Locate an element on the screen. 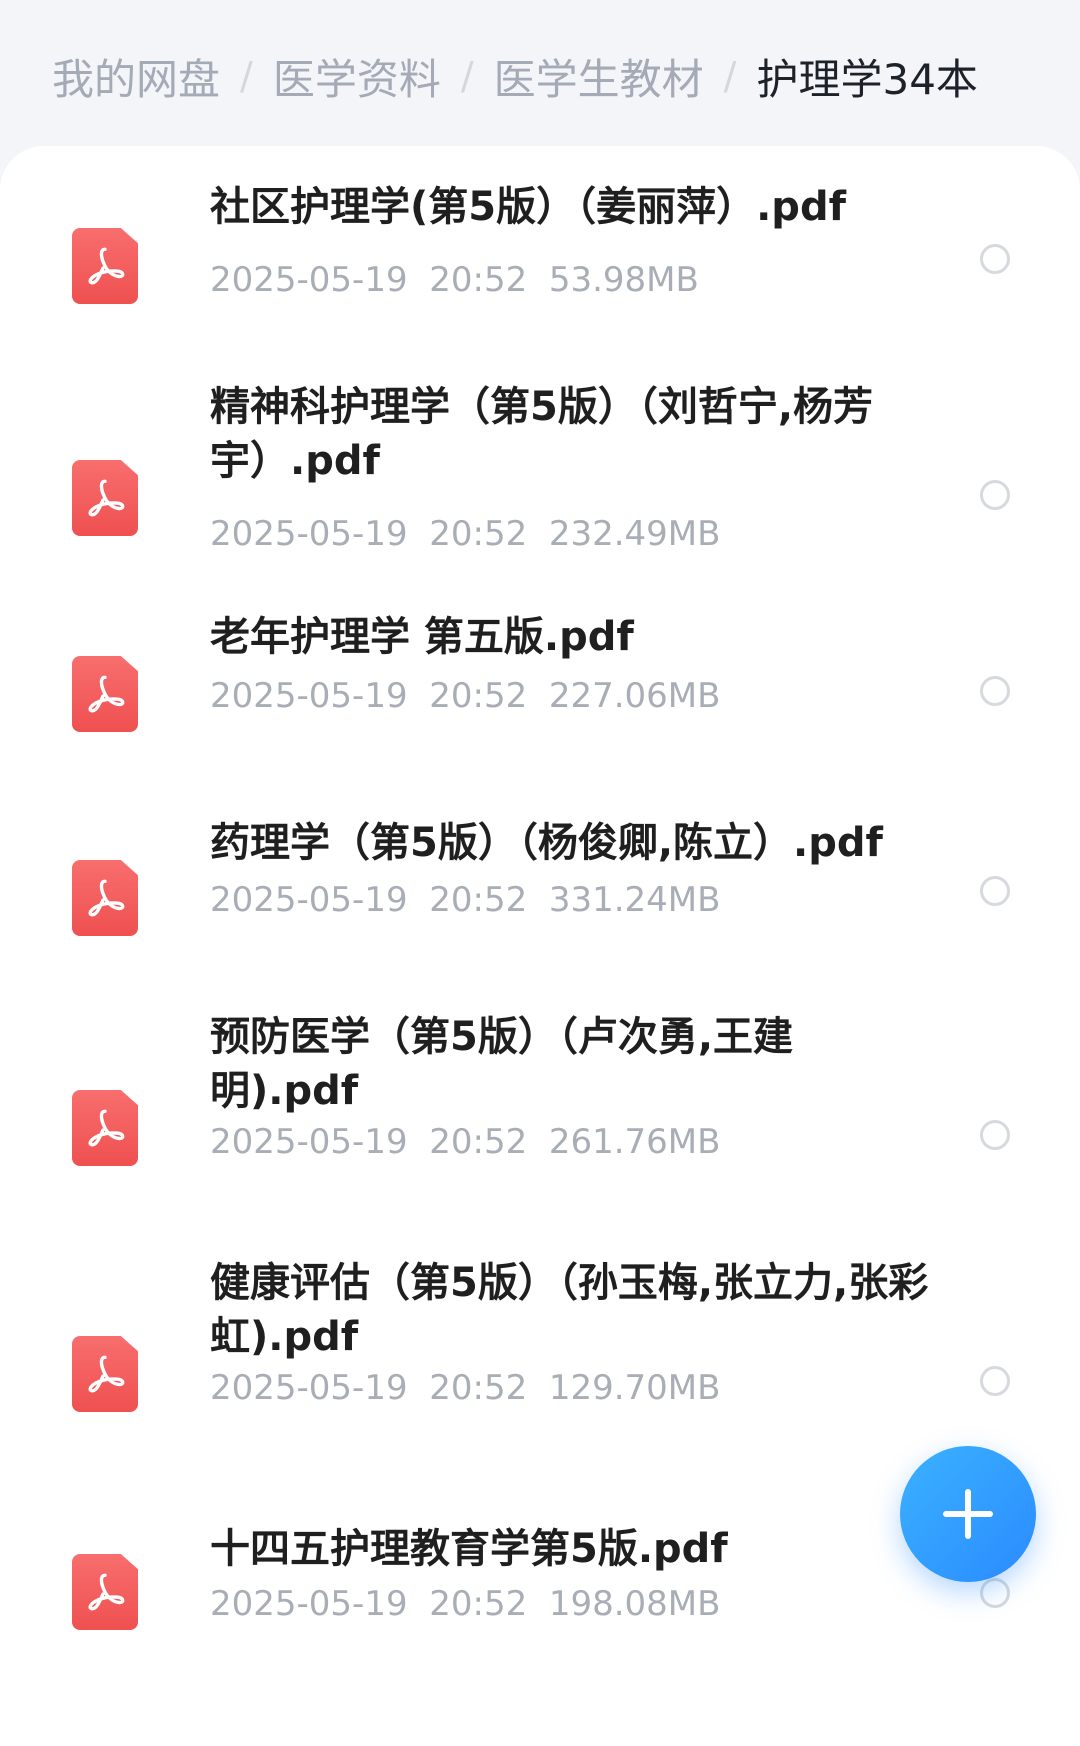 This screenshot has width=1080, height=1746. file-size: 227.06MB is located at coordinates (634, 696).